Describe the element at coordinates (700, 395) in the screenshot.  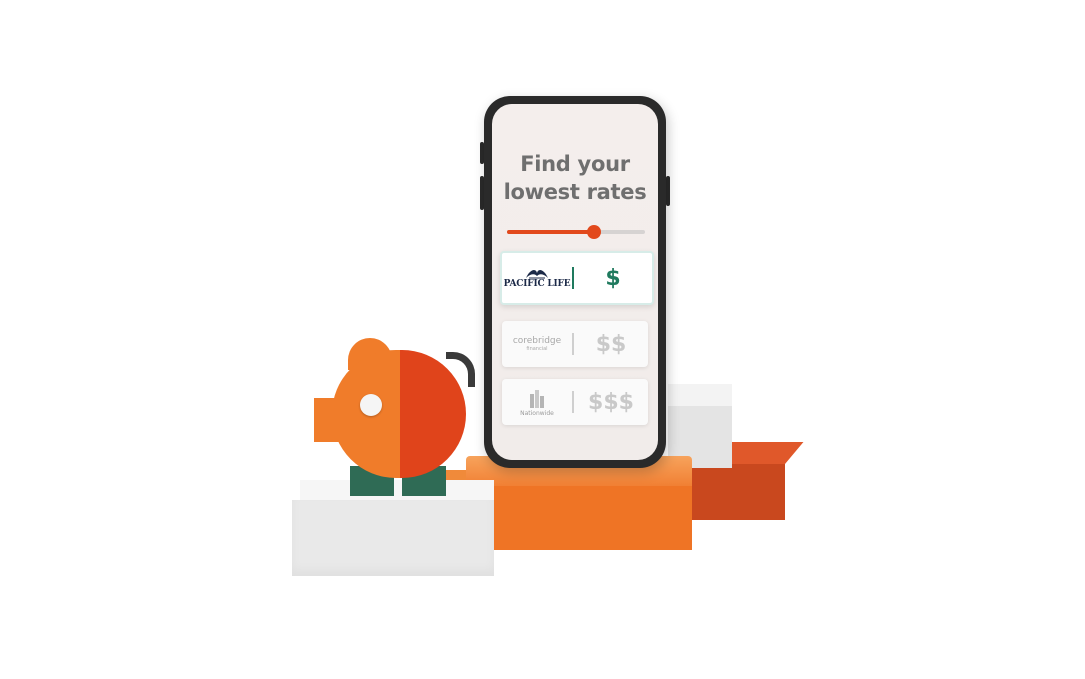
I see `pedestal-right-grey-top` at that location.